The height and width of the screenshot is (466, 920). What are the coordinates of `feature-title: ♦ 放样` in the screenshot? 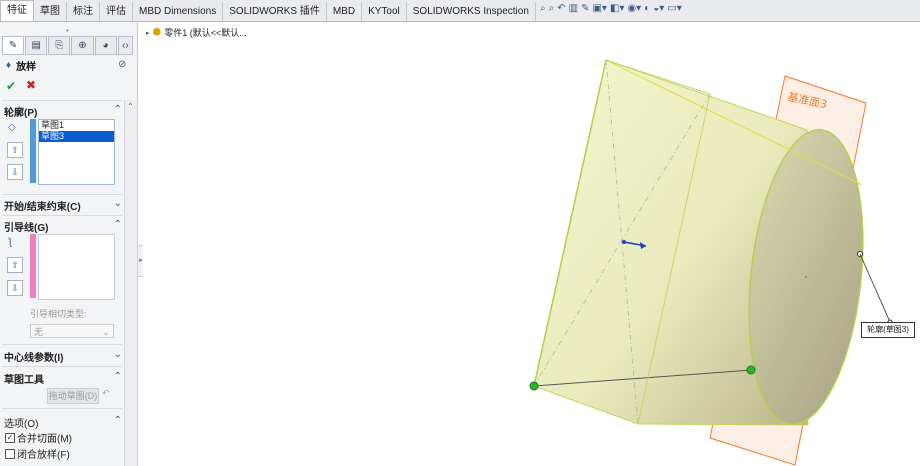 It's located at (21, 65).